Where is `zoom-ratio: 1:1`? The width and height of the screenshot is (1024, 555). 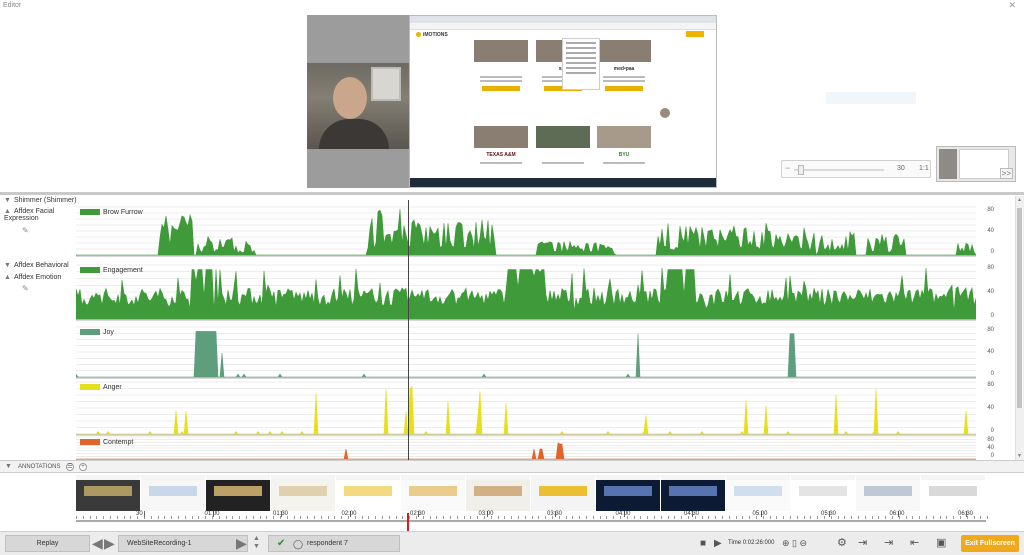
zoom-ratio: 1:1 is located at coordinates (924, 168).